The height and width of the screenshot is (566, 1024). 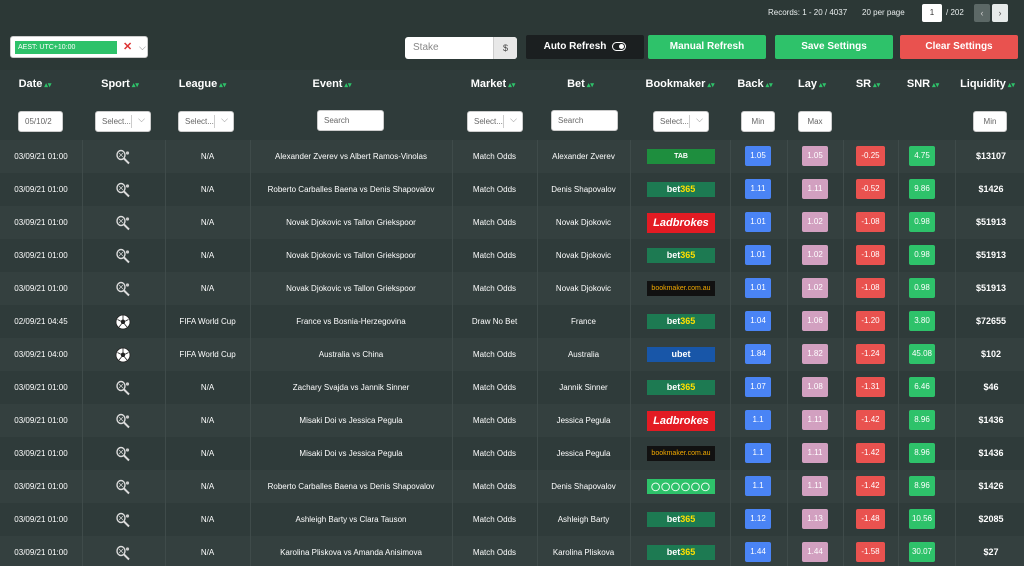 What do you see at coordinates (332, 84) in the screenshot?
I see `column-header-event: Event ▴▾` at bounding box center [332, 84].